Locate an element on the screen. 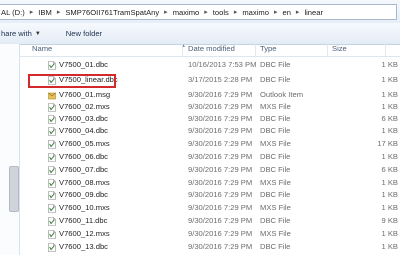  file-name: V7600_04.dbc is located at coordinates (83, 130).